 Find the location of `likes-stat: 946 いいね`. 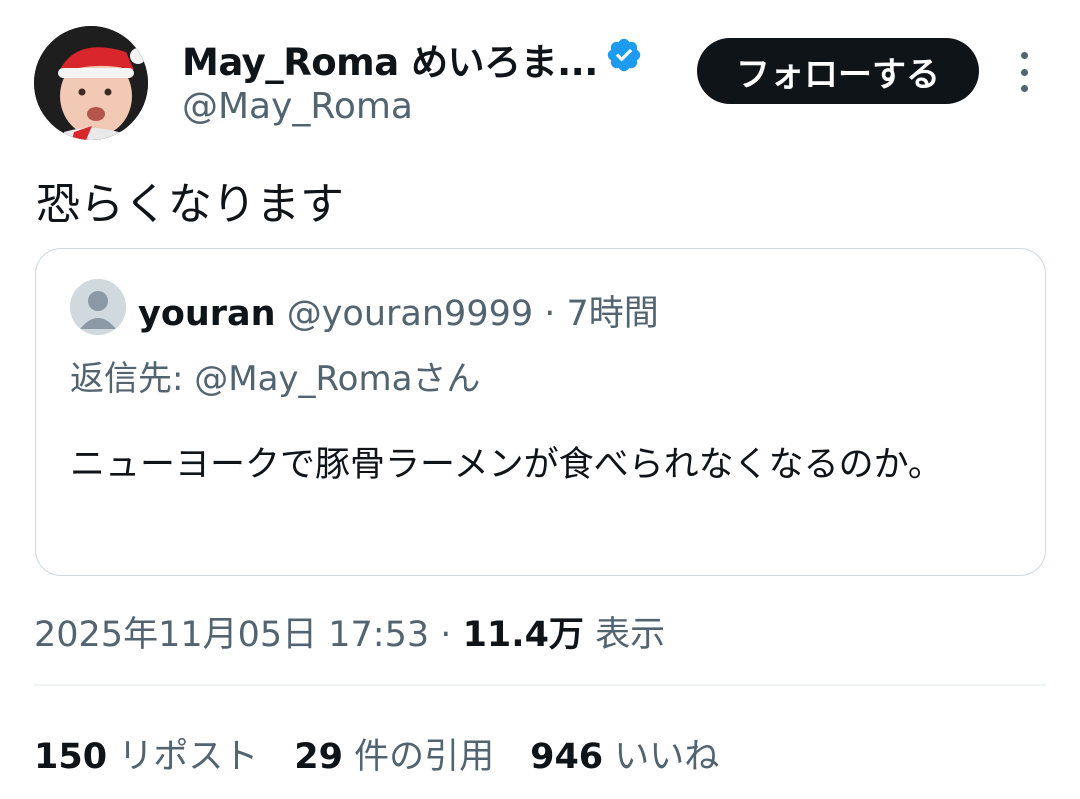

likes-stat: 946 いいね is located at coordinates (624, 753).